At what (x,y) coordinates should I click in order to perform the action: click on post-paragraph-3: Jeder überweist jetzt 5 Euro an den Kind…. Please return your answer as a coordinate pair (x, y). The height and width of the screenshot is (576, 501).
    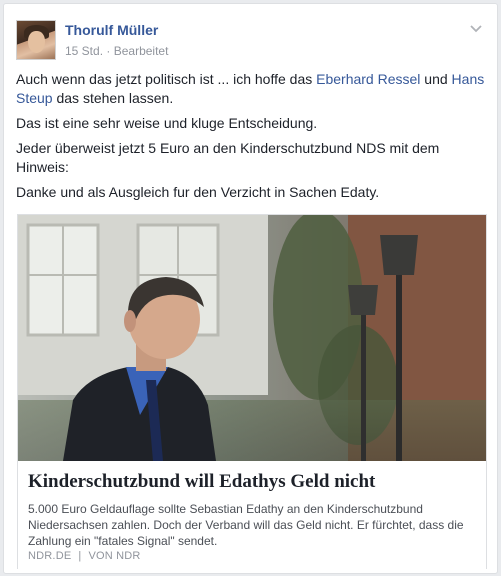
    Looking at the image, I should click on (228, 157).